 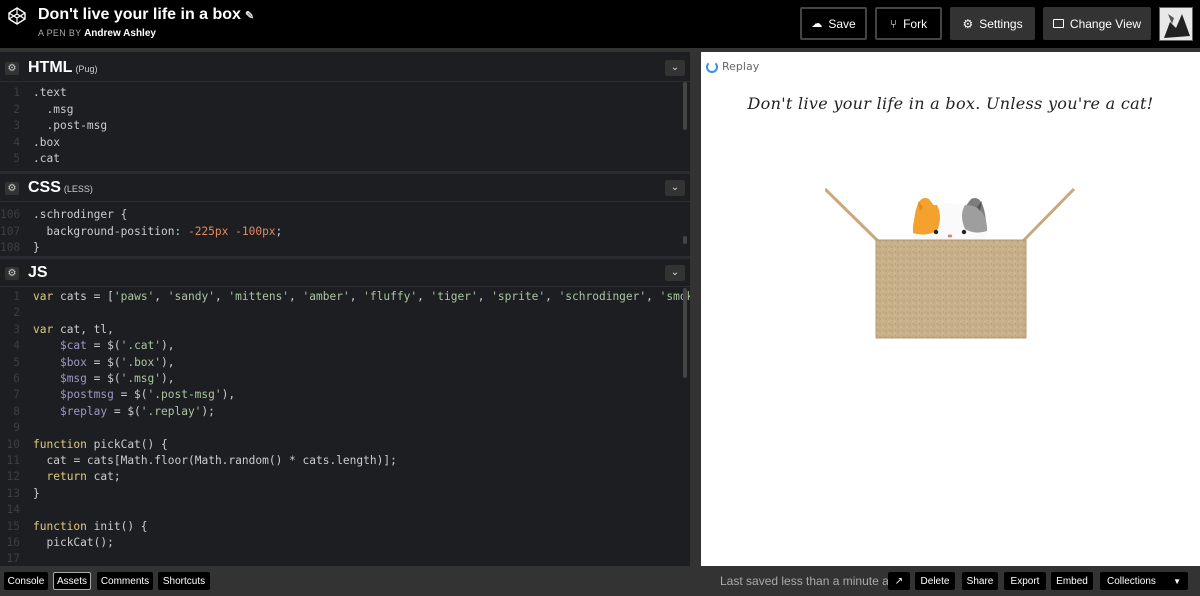 I want to click on fork-label: Fork, so click(x=915, y=23).